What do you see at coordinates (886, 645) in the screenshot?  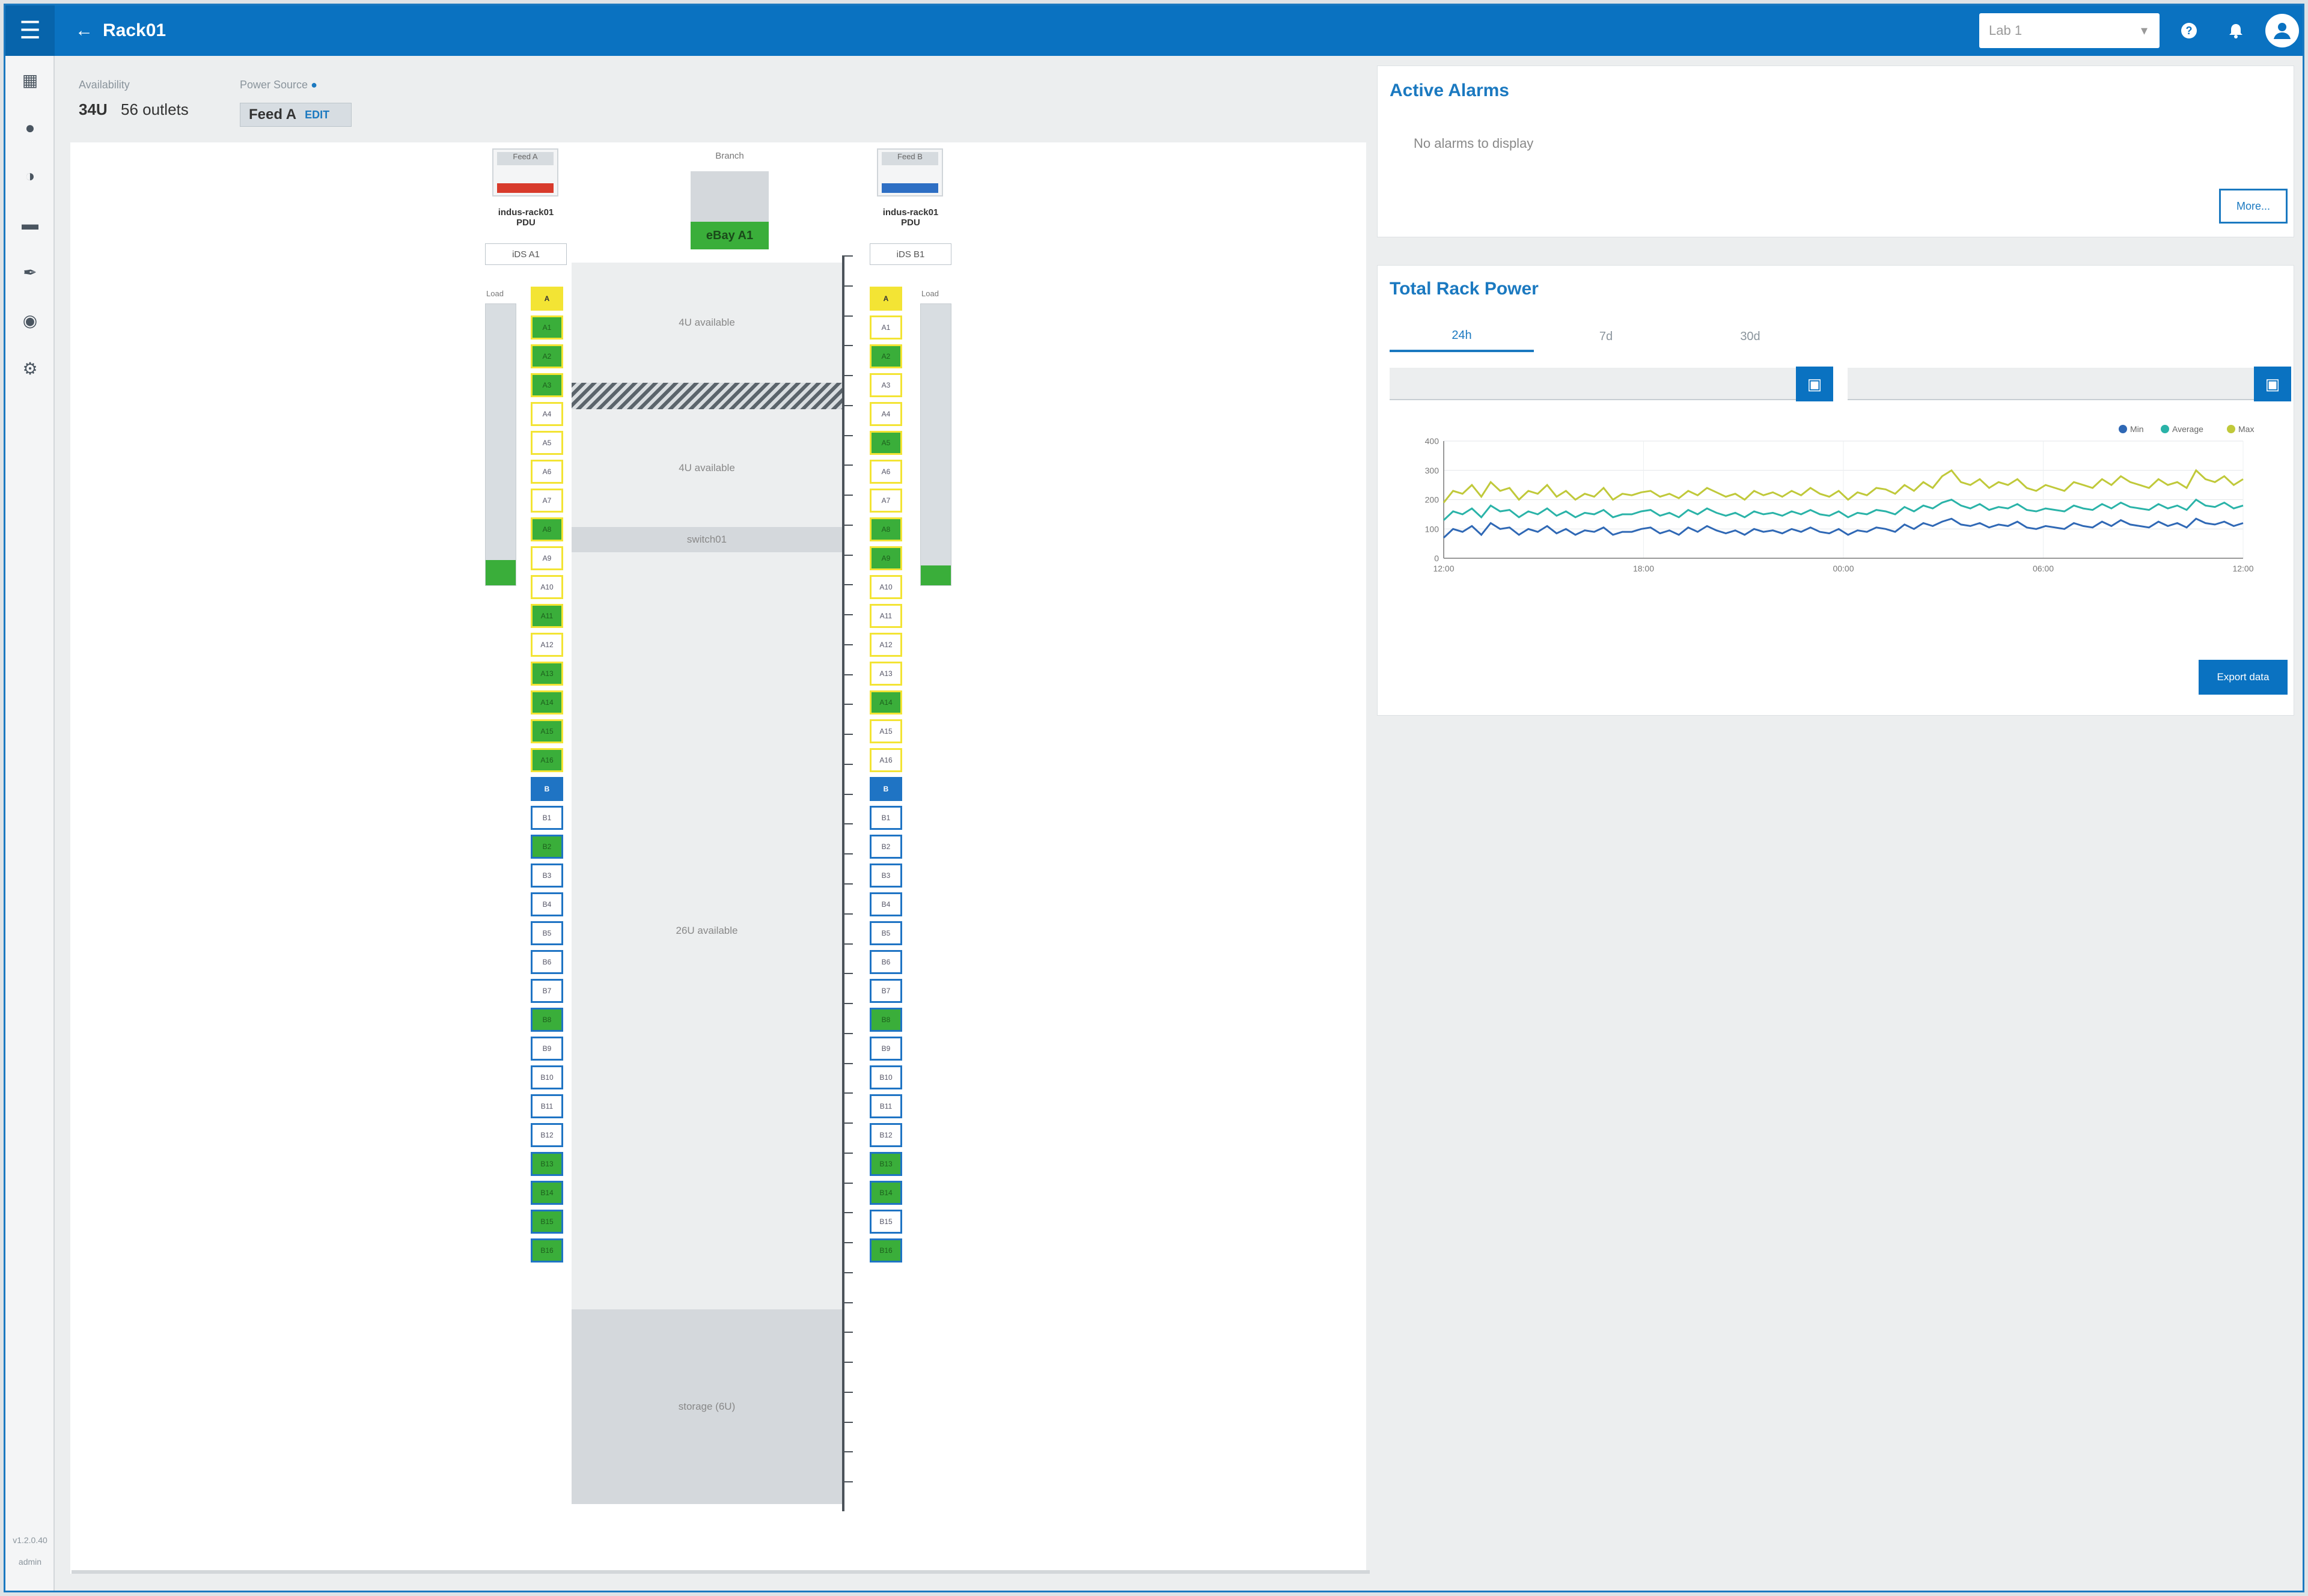 I see `outlet: A12` at bounding box center [886, 645].